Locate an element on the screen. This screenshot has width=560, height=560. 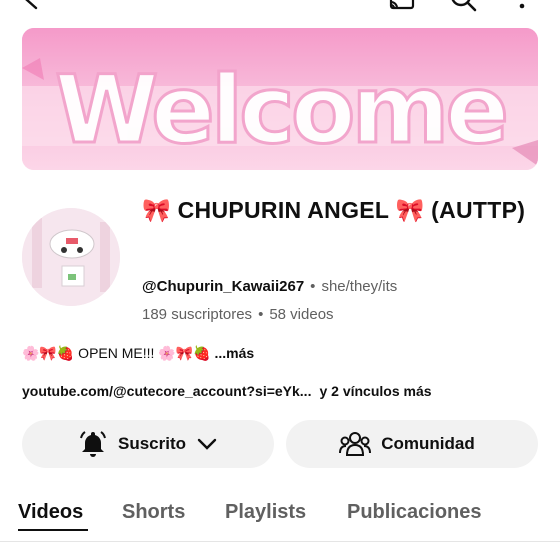
tab-playlists: Playlists is located at coordinates (265, 512).